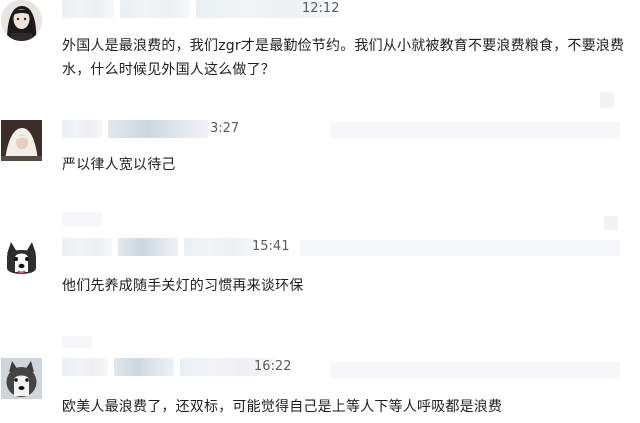 The width and height of the screenshot is (640, 423). I want to click on comment-timestamp: 3:27, so click(225, 128).